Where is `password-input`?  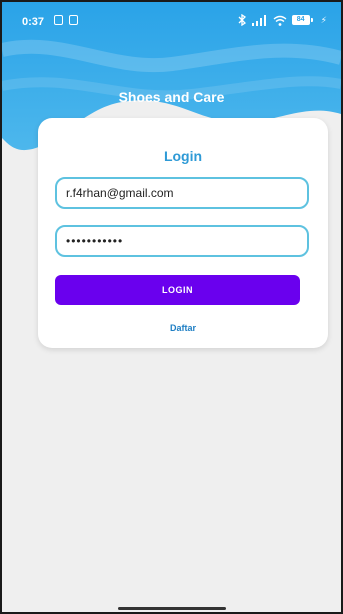 password-input is located at coordinates (182, 241).